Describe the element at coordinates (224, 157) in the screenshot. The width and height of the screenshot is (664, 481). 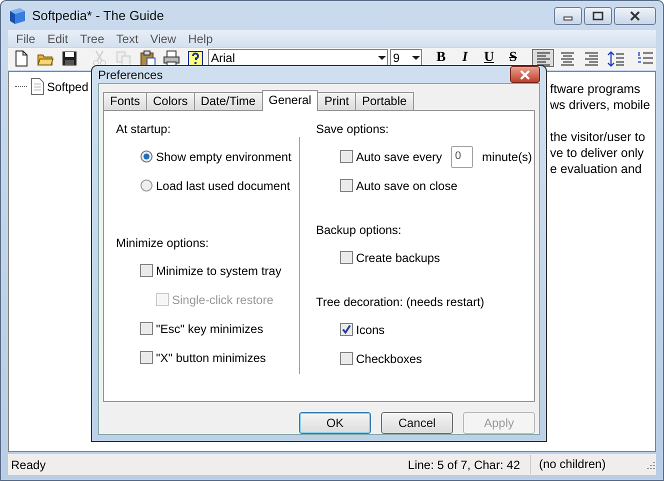
I see `option-label: Show empty environment` at that location.